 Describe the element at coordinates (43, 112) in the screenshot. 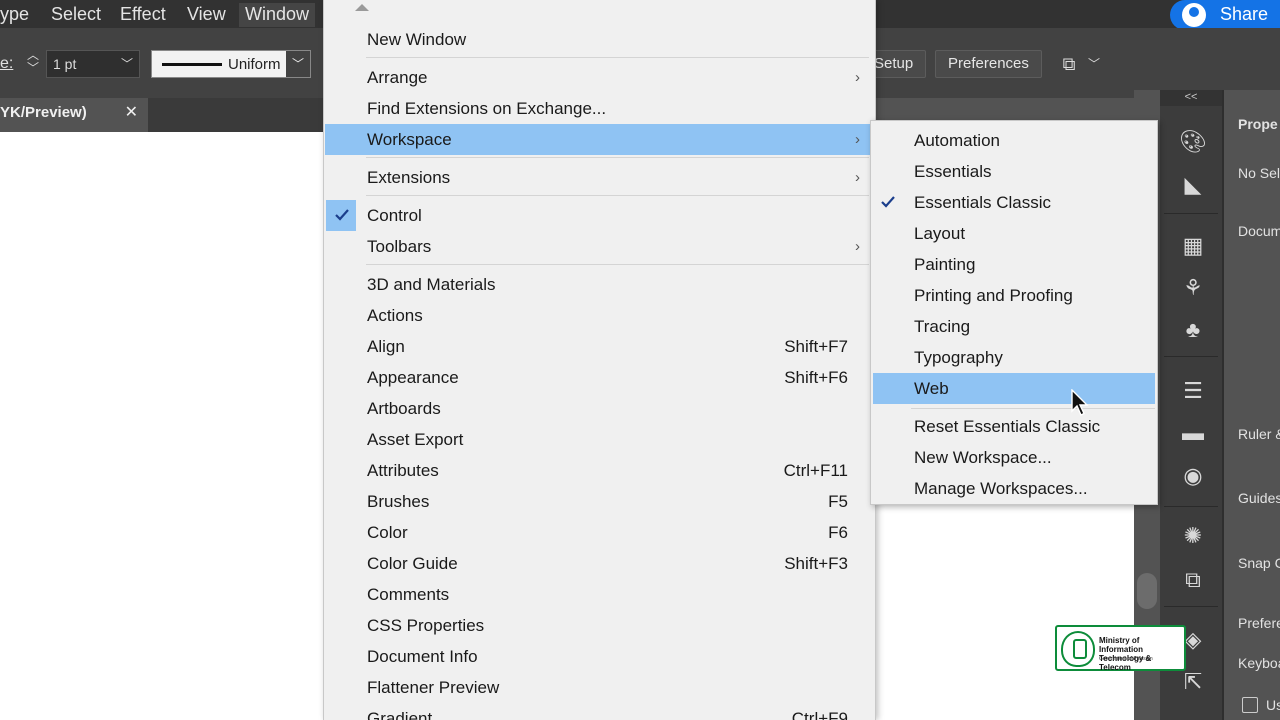

I see `document-tab-title: YK/Preview)` at that location.